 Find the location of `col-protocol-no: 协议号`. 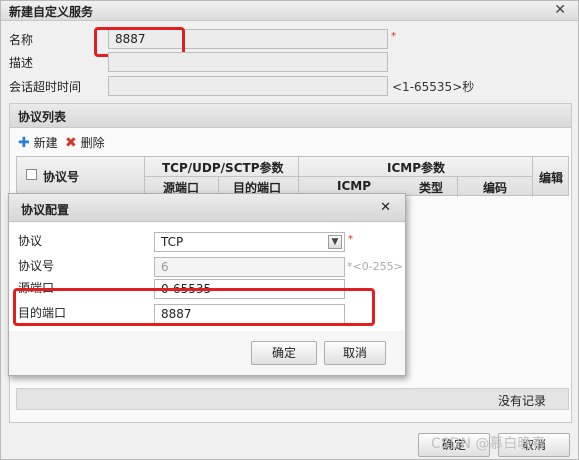

col-protocol-no: 协议号 is located at coordinates (61, 177).